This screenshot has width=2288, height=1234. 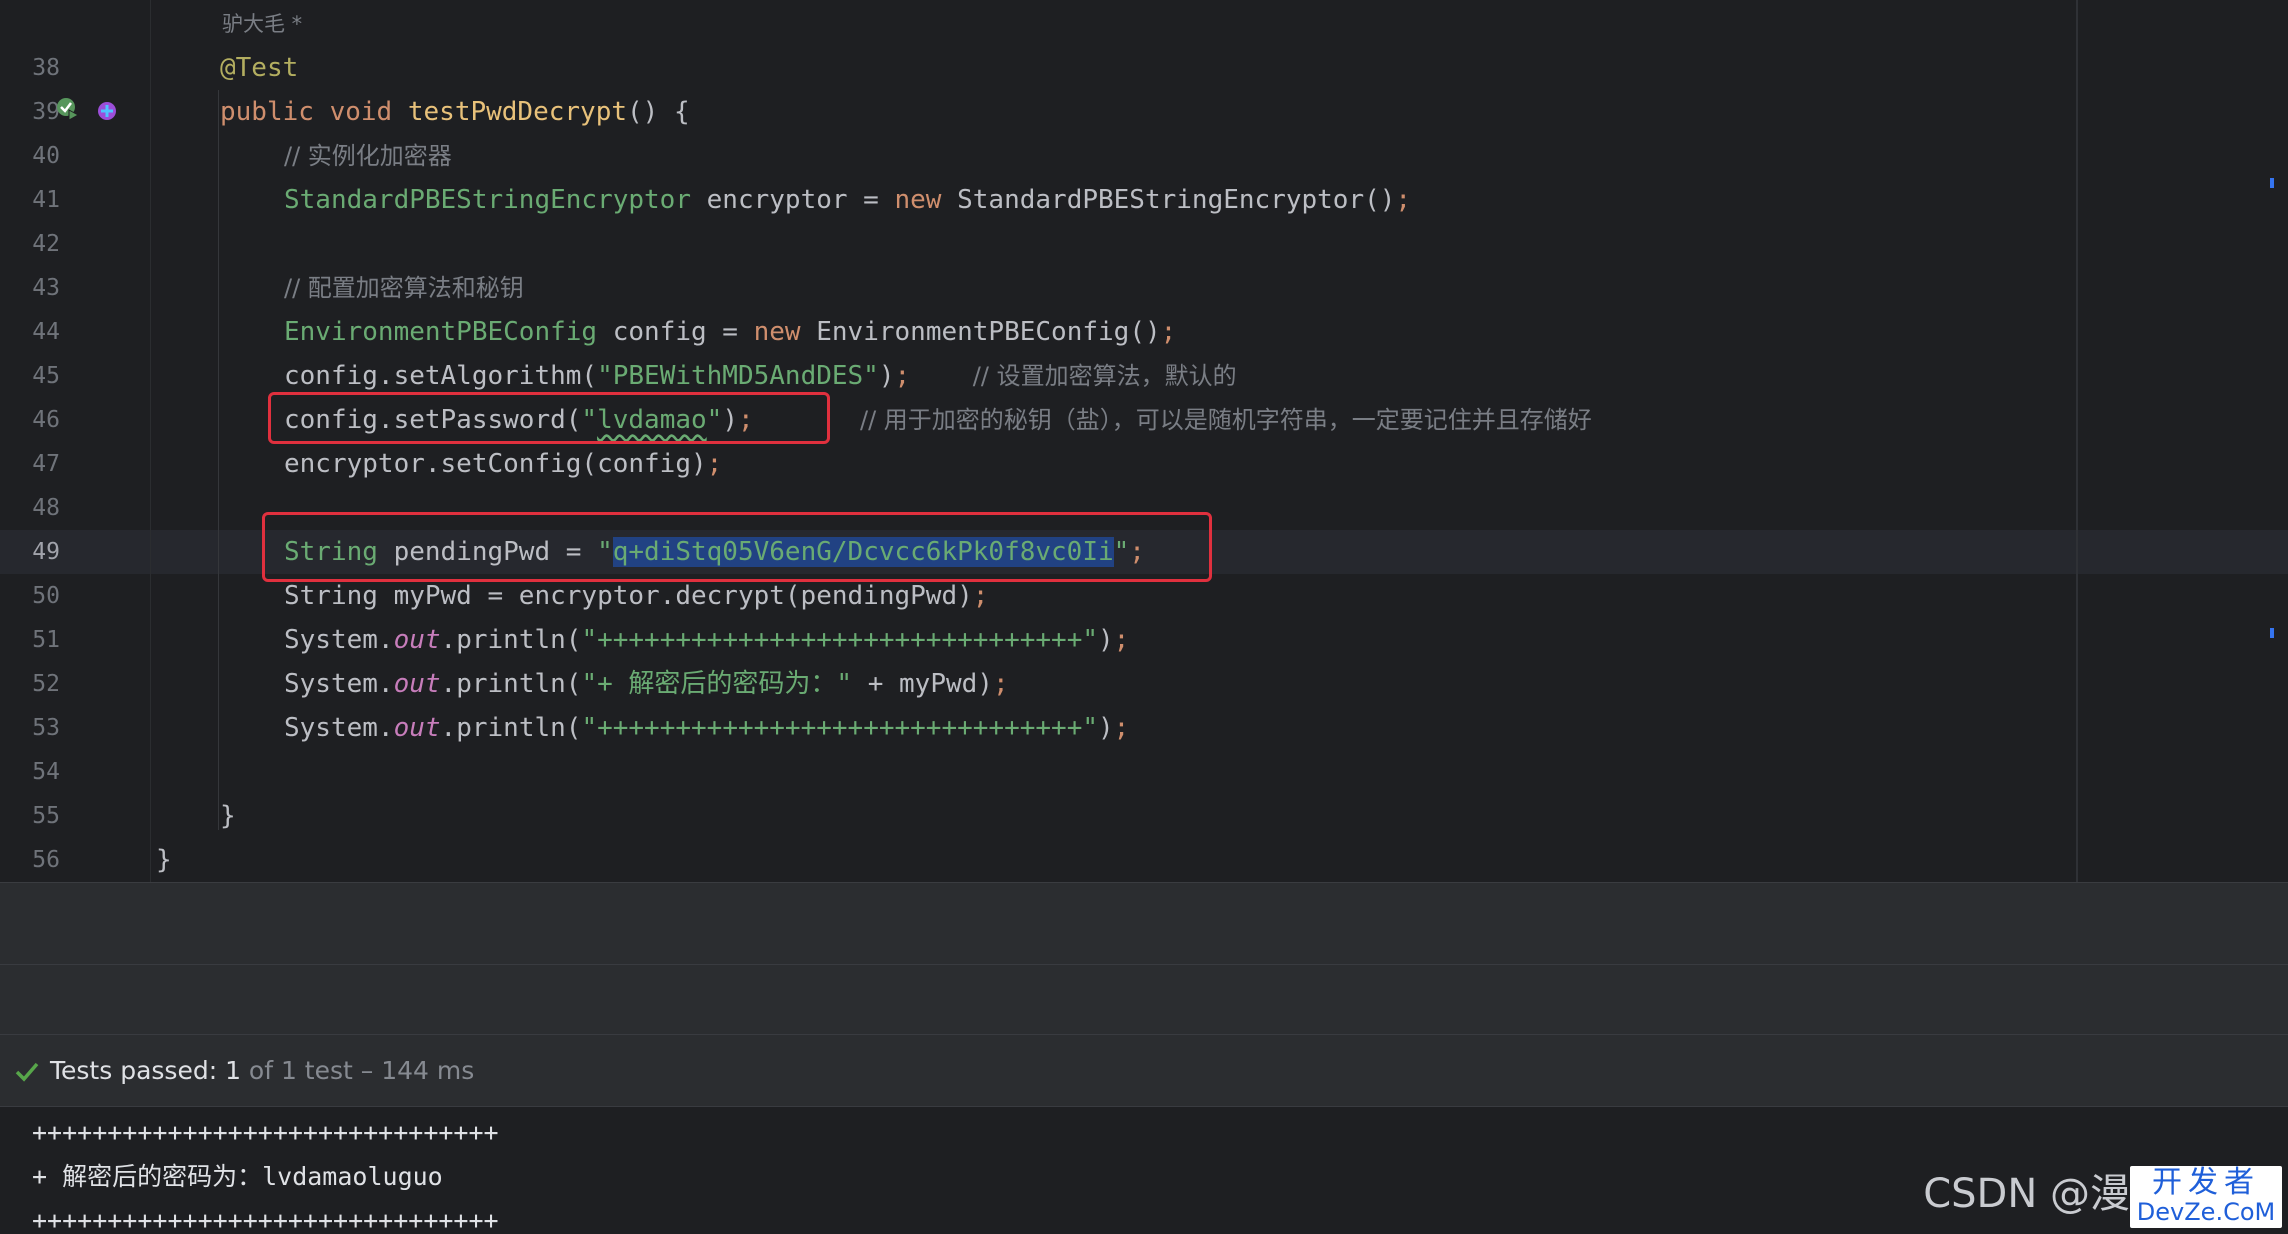 What do you see at coordinates (30, 200) in the screenshot?
I see `line-number: 41` at bounding box center [30, 200].